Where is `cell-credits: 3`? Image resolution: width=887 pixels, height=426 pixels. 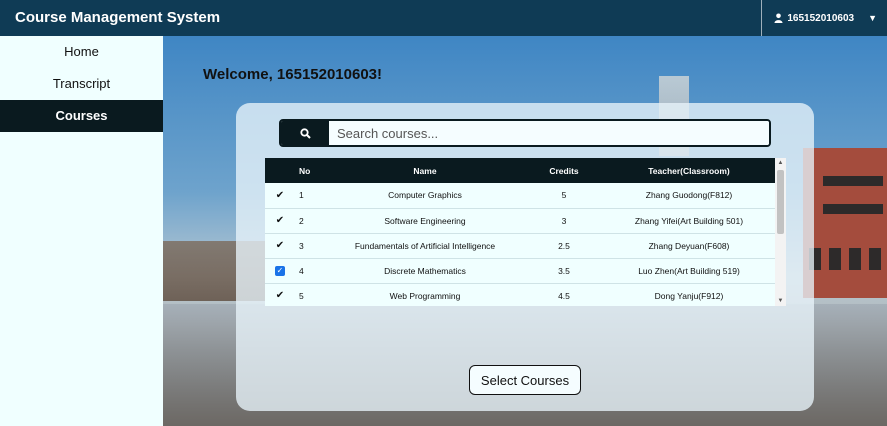 cell-credits: 3 is located at coordinates (564, 220).